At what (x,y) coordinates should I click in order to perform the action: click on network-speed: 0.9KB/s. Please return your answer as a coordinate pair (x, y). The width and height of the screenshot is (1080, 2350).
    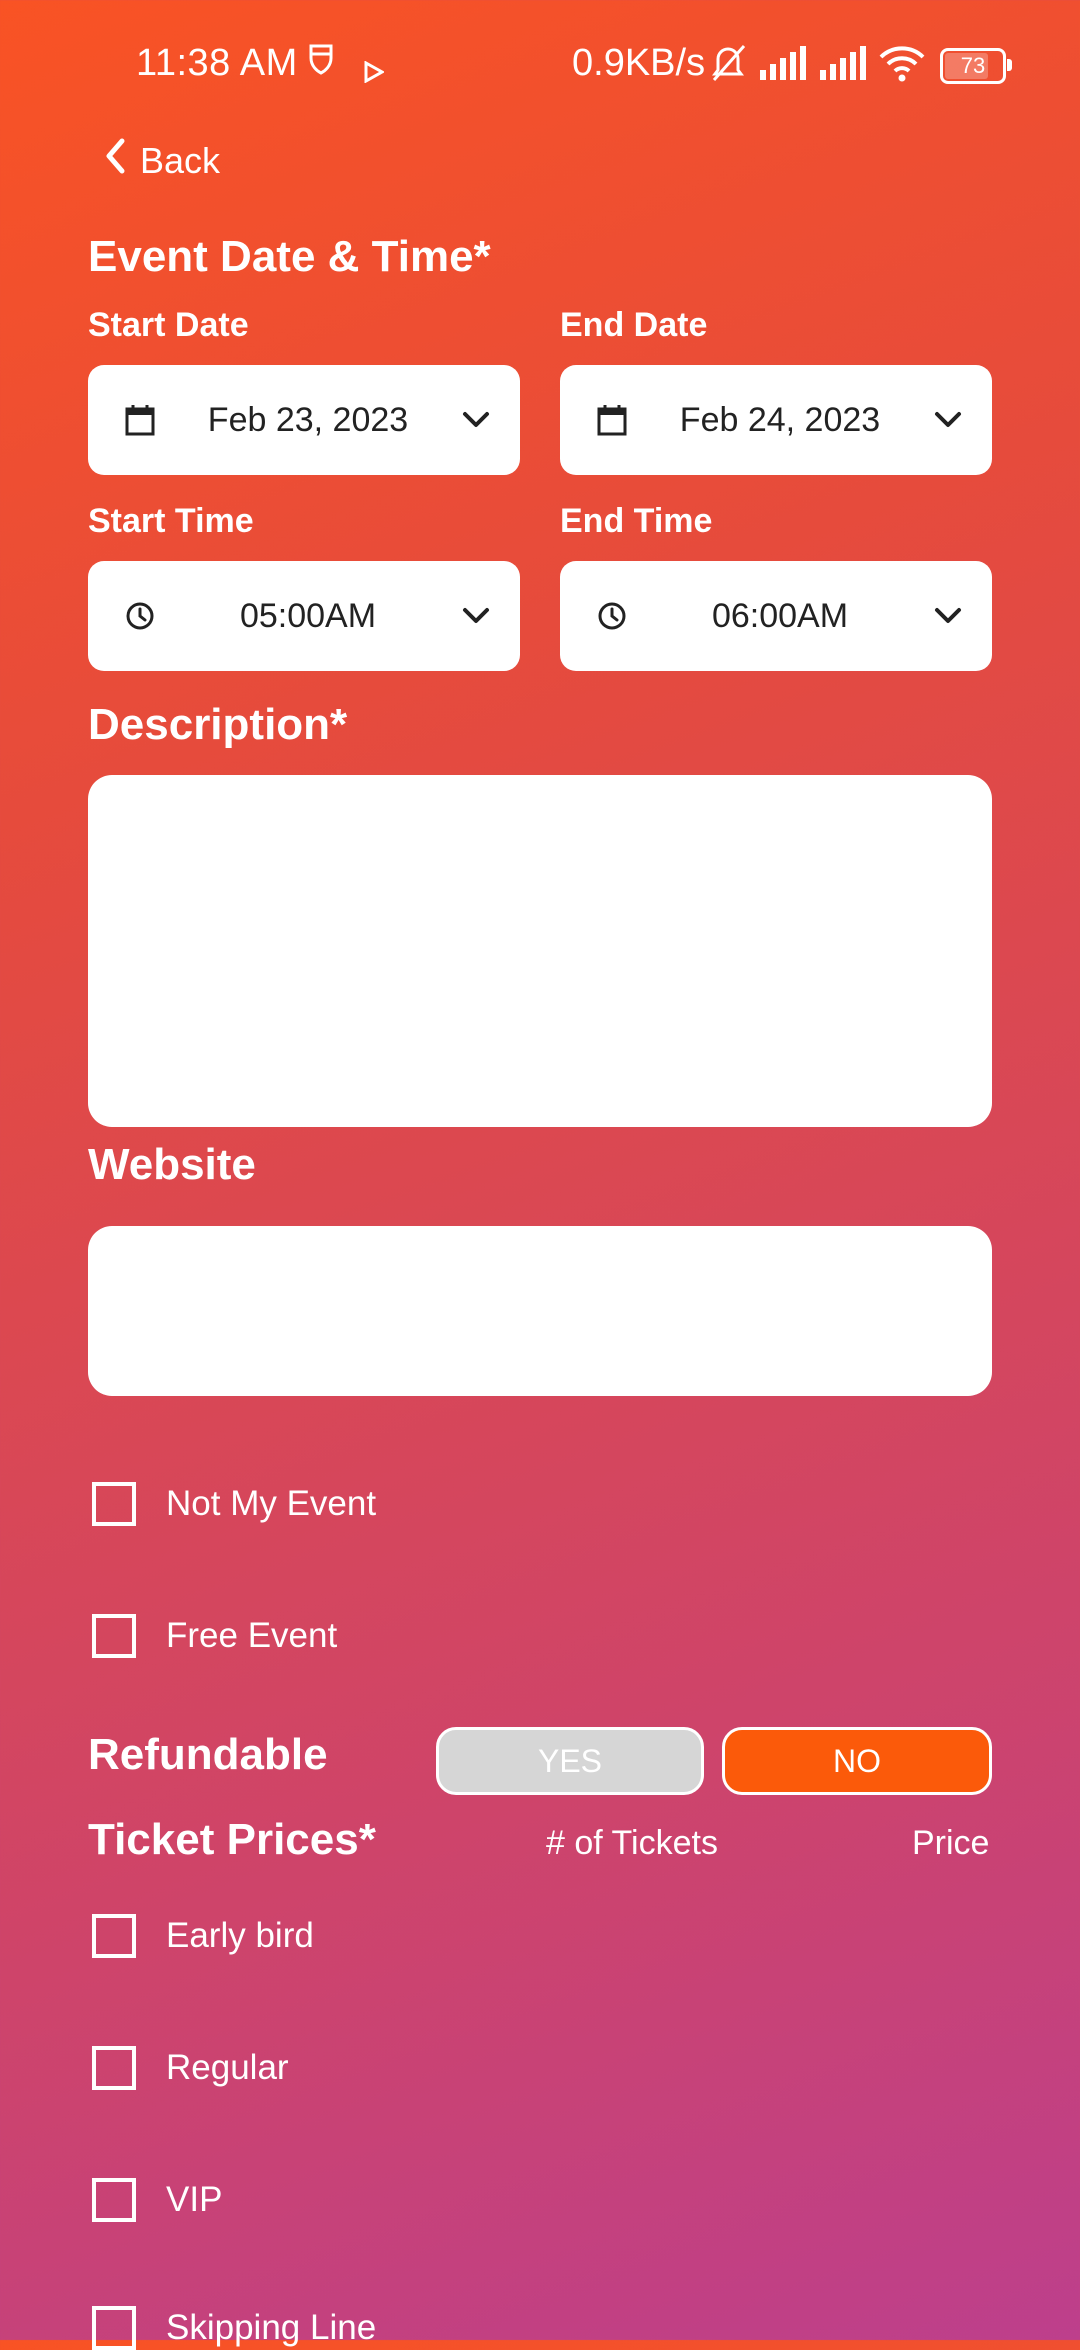
    Looking at the image, I should click on (639, 63).